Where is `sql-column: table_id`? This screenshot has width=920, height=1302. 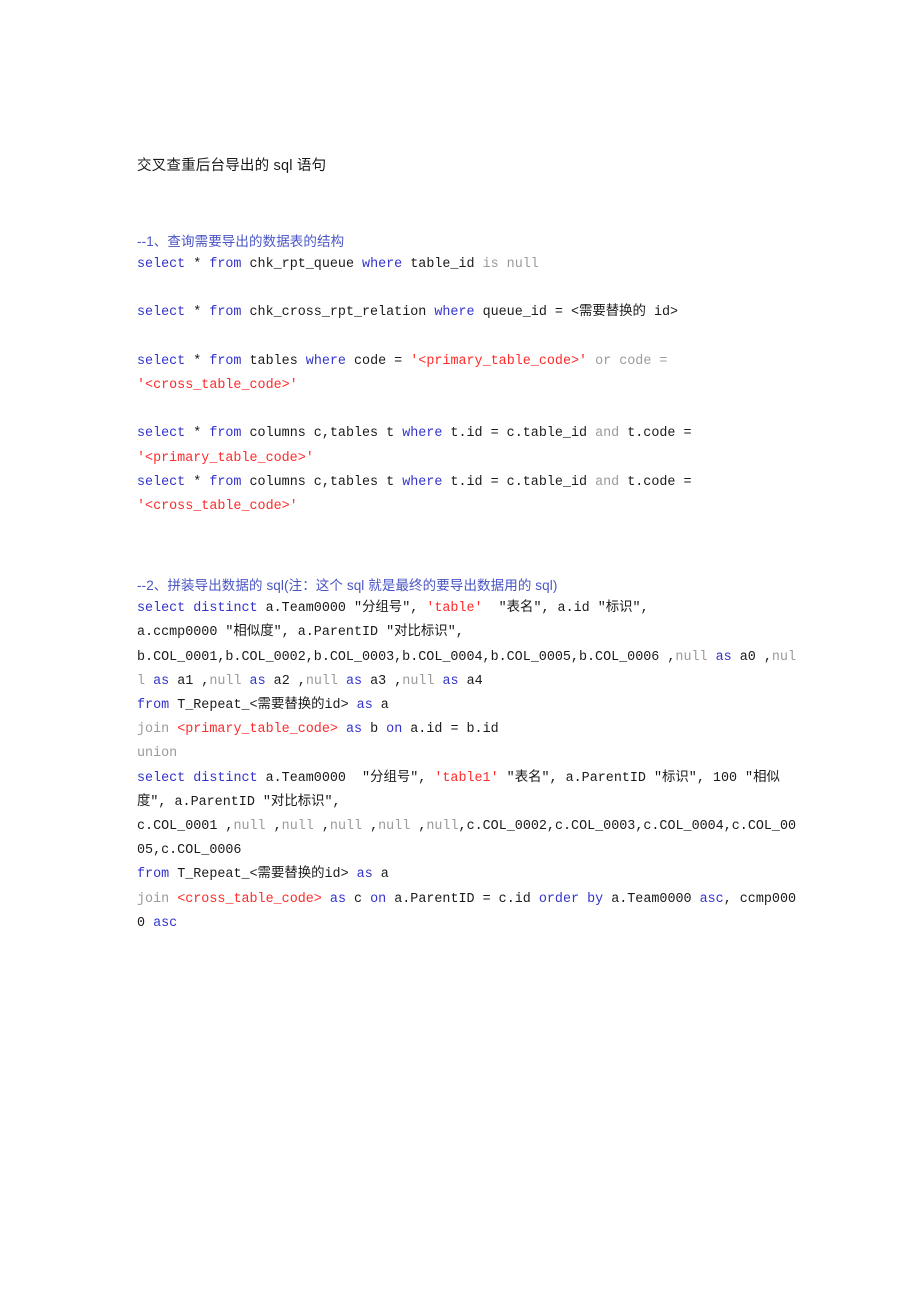 sql-column: table_id is located at coordinates (442, 264).